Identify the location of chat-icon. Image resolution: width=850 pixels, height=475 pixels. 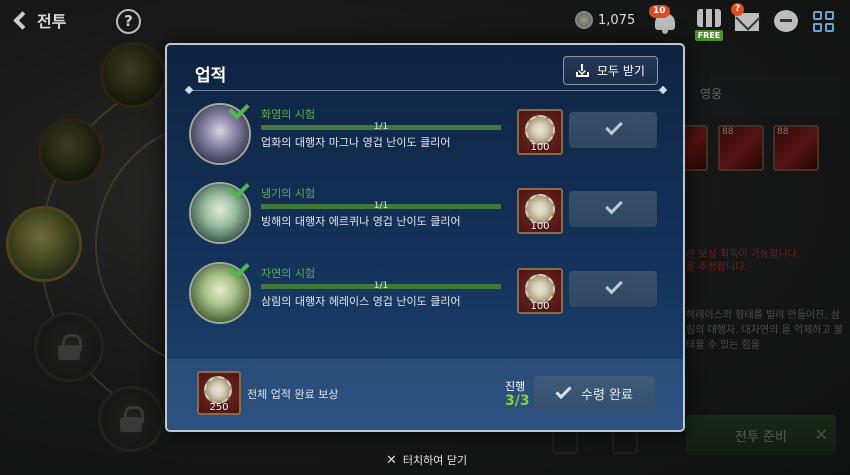
(786, 21).